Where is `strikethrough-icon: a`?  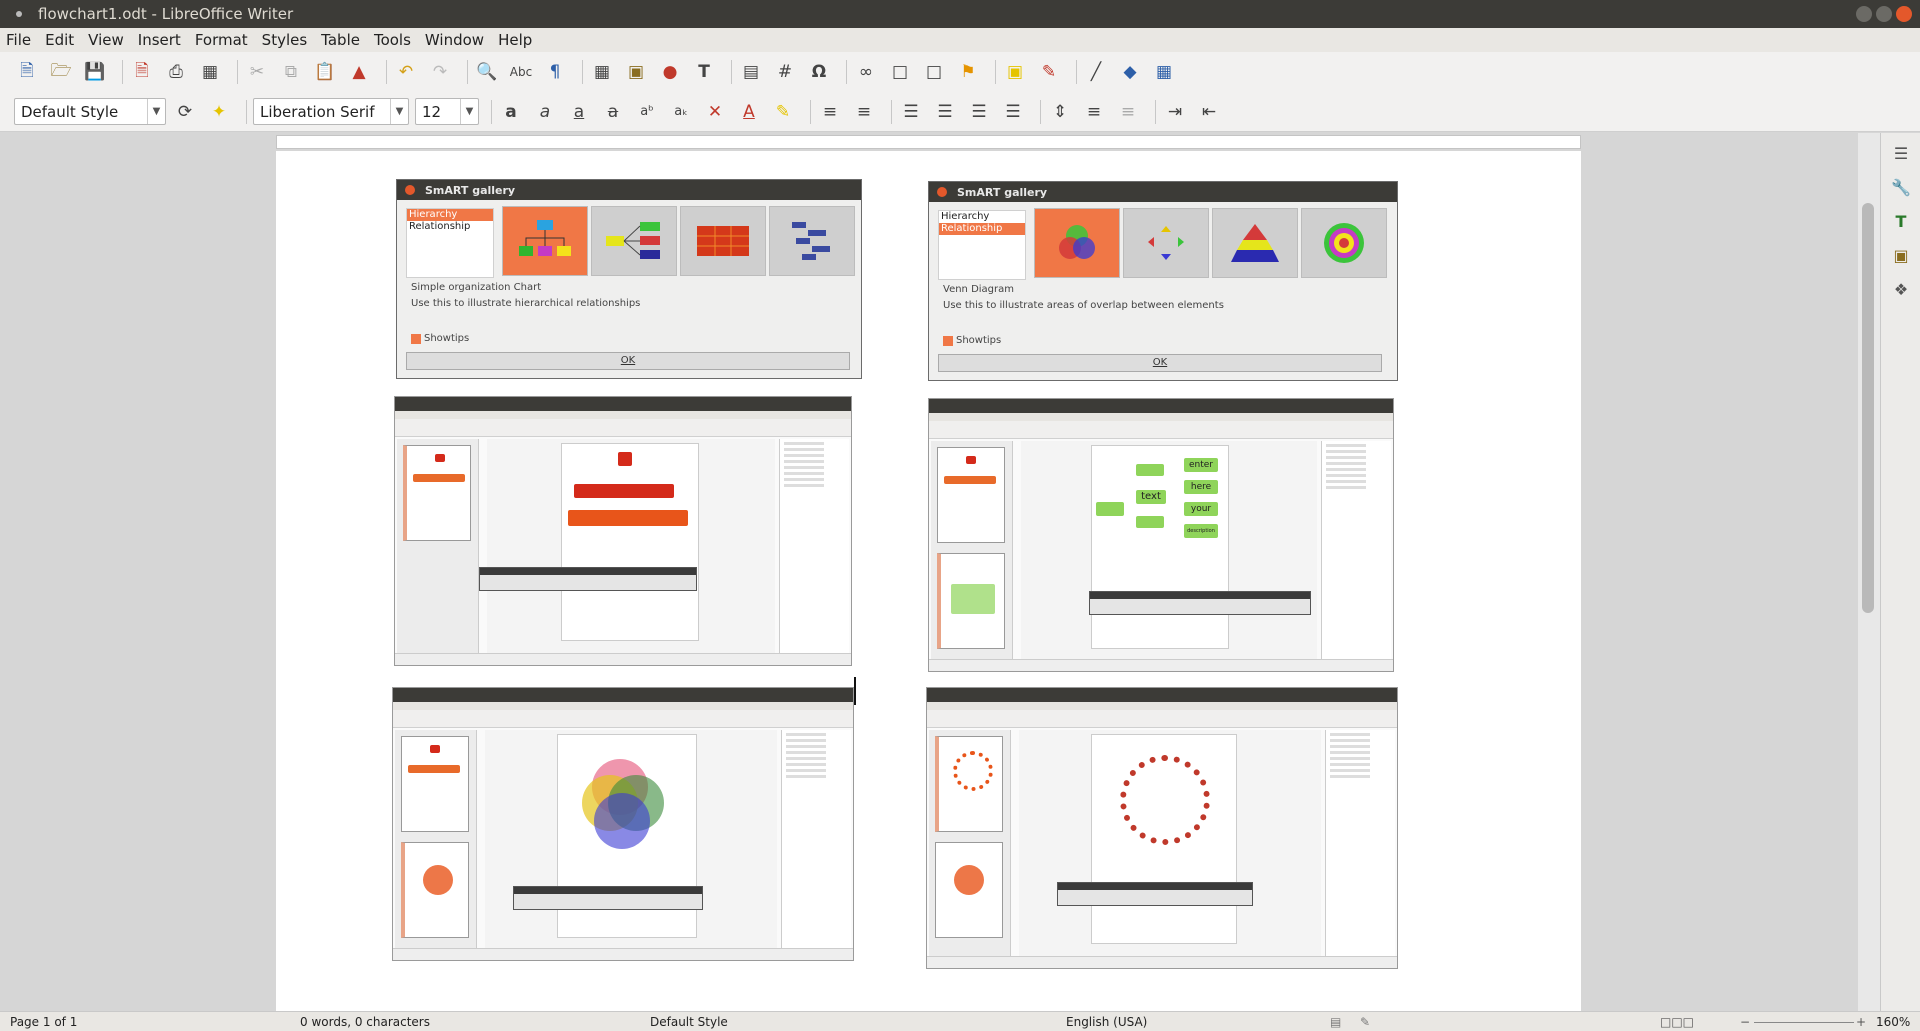 strikethrough-icon: a is located at coordinates (613, 112).